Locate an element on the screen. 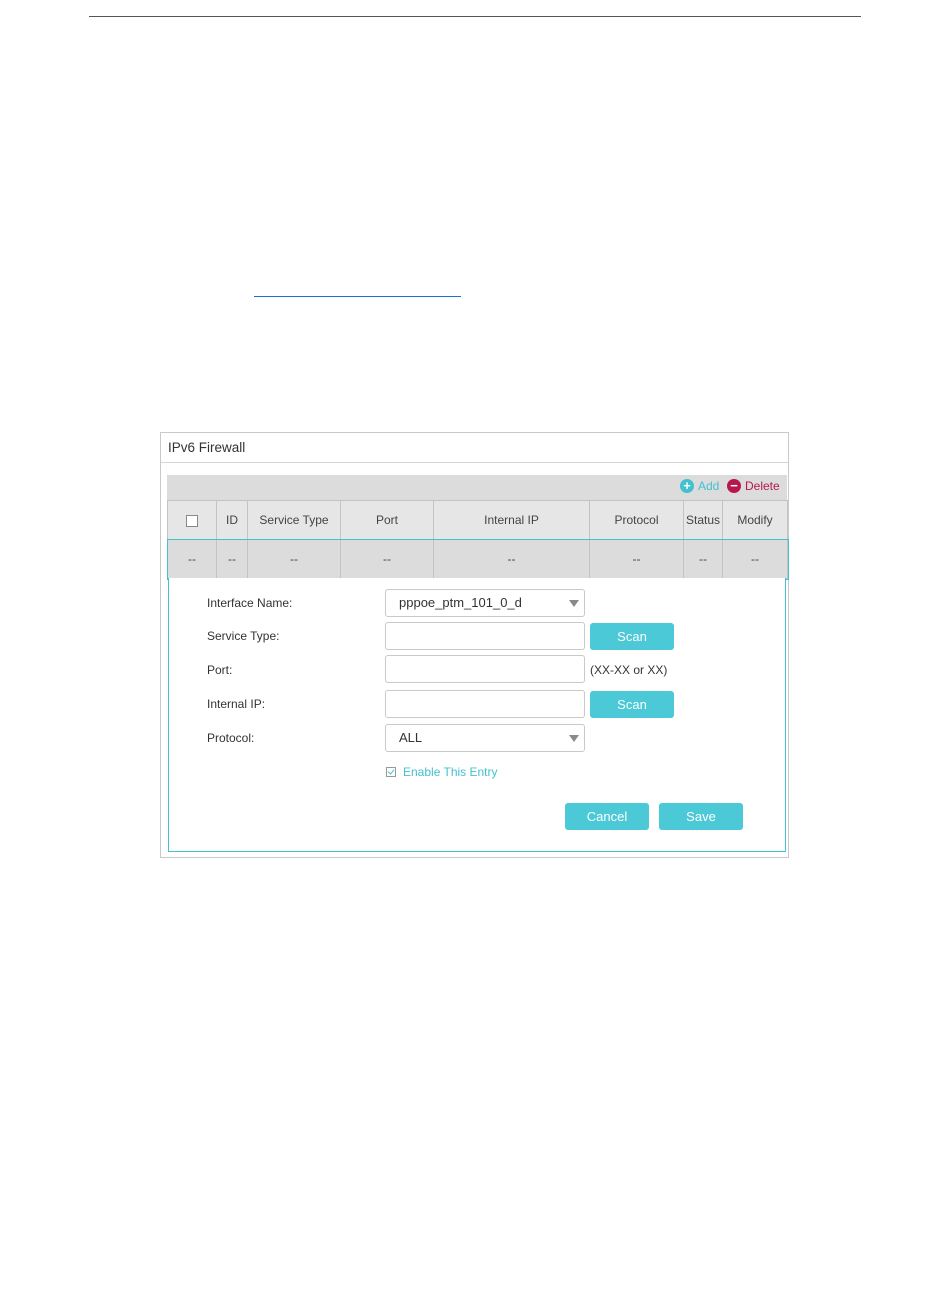 The image size is (950, 1297). select-all-checkbox is located at coordinates (192, 520).